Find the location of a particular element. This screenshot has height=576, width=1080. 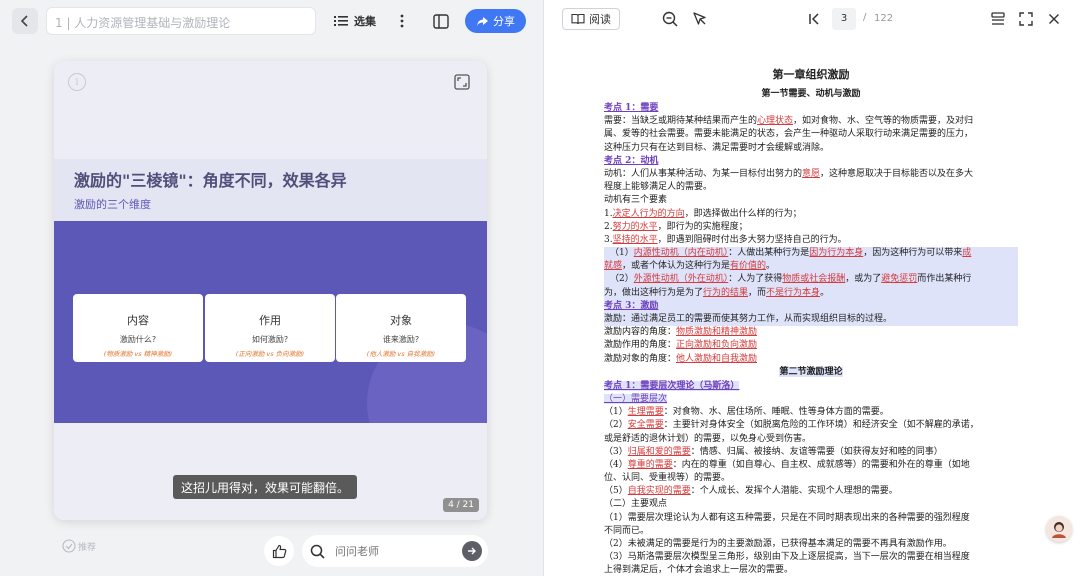

doc-line: 激励内容的角度：物质激励和精神激励 is located at coordinates (811, 332).